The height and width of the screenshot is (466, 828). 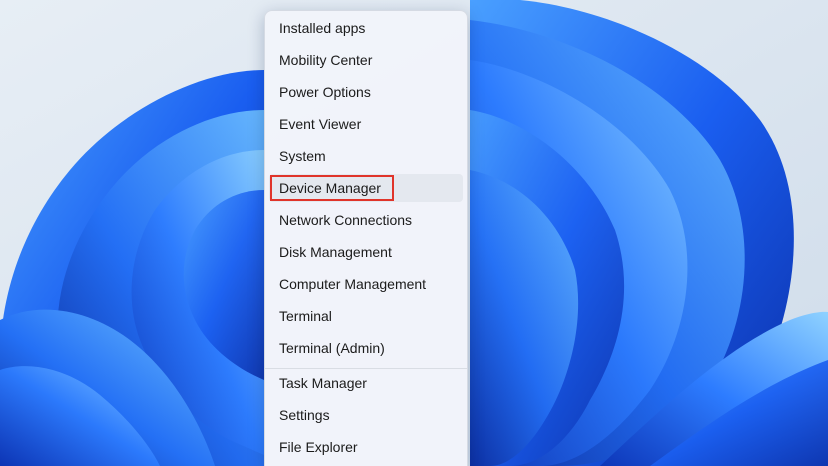 What do you see at coordinates (318, 447) in the screenshot?
I see `menu-item-label: File Explorer` at bounding box center [318, 447].